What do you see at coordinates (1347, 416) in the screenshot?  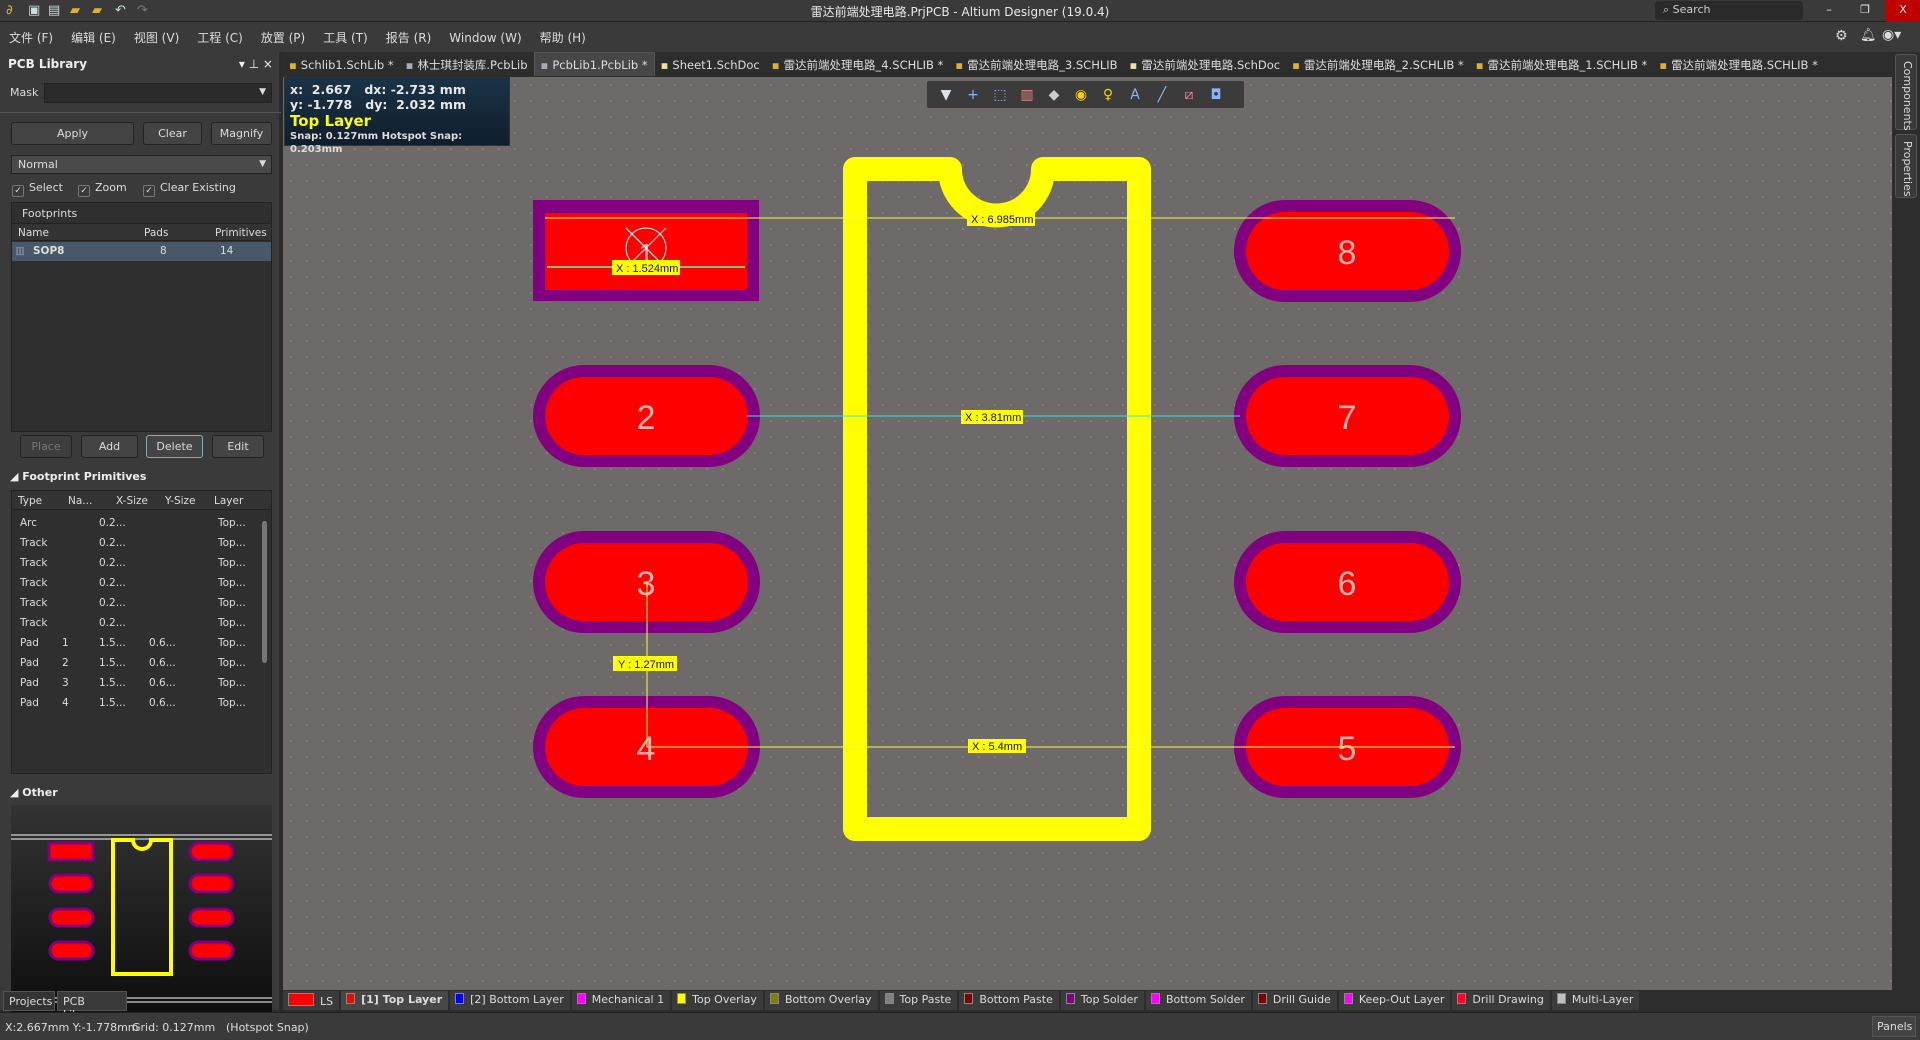 I see `pad-7: 7` at bounding box center [1347, 416].